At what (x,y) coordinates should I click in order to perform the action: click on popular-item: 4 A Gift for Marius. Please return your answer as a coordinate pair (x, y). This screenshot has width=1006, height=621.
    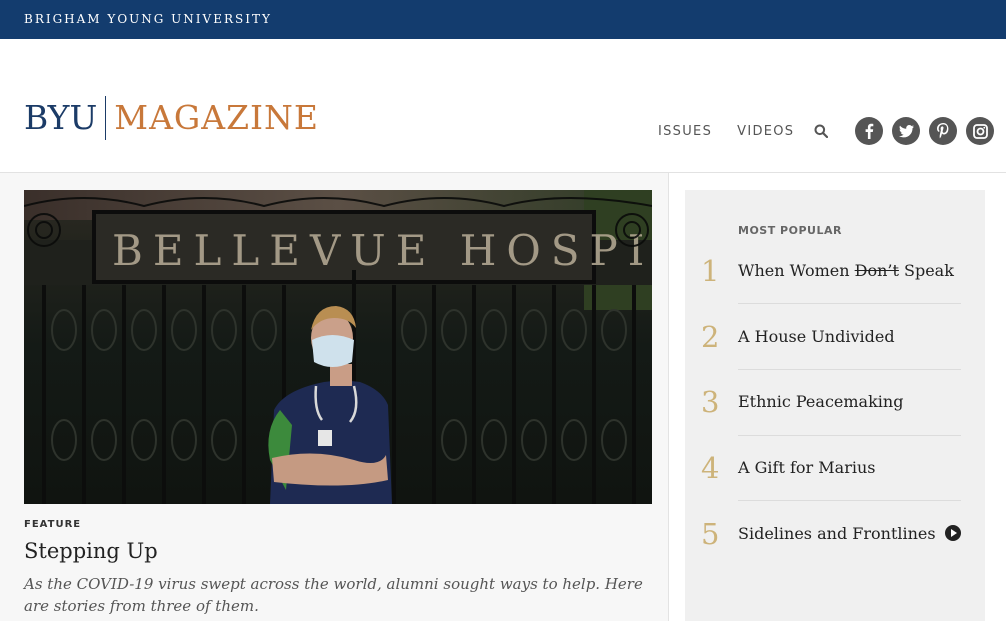
    Looking at the image, I should click on (835, 484).